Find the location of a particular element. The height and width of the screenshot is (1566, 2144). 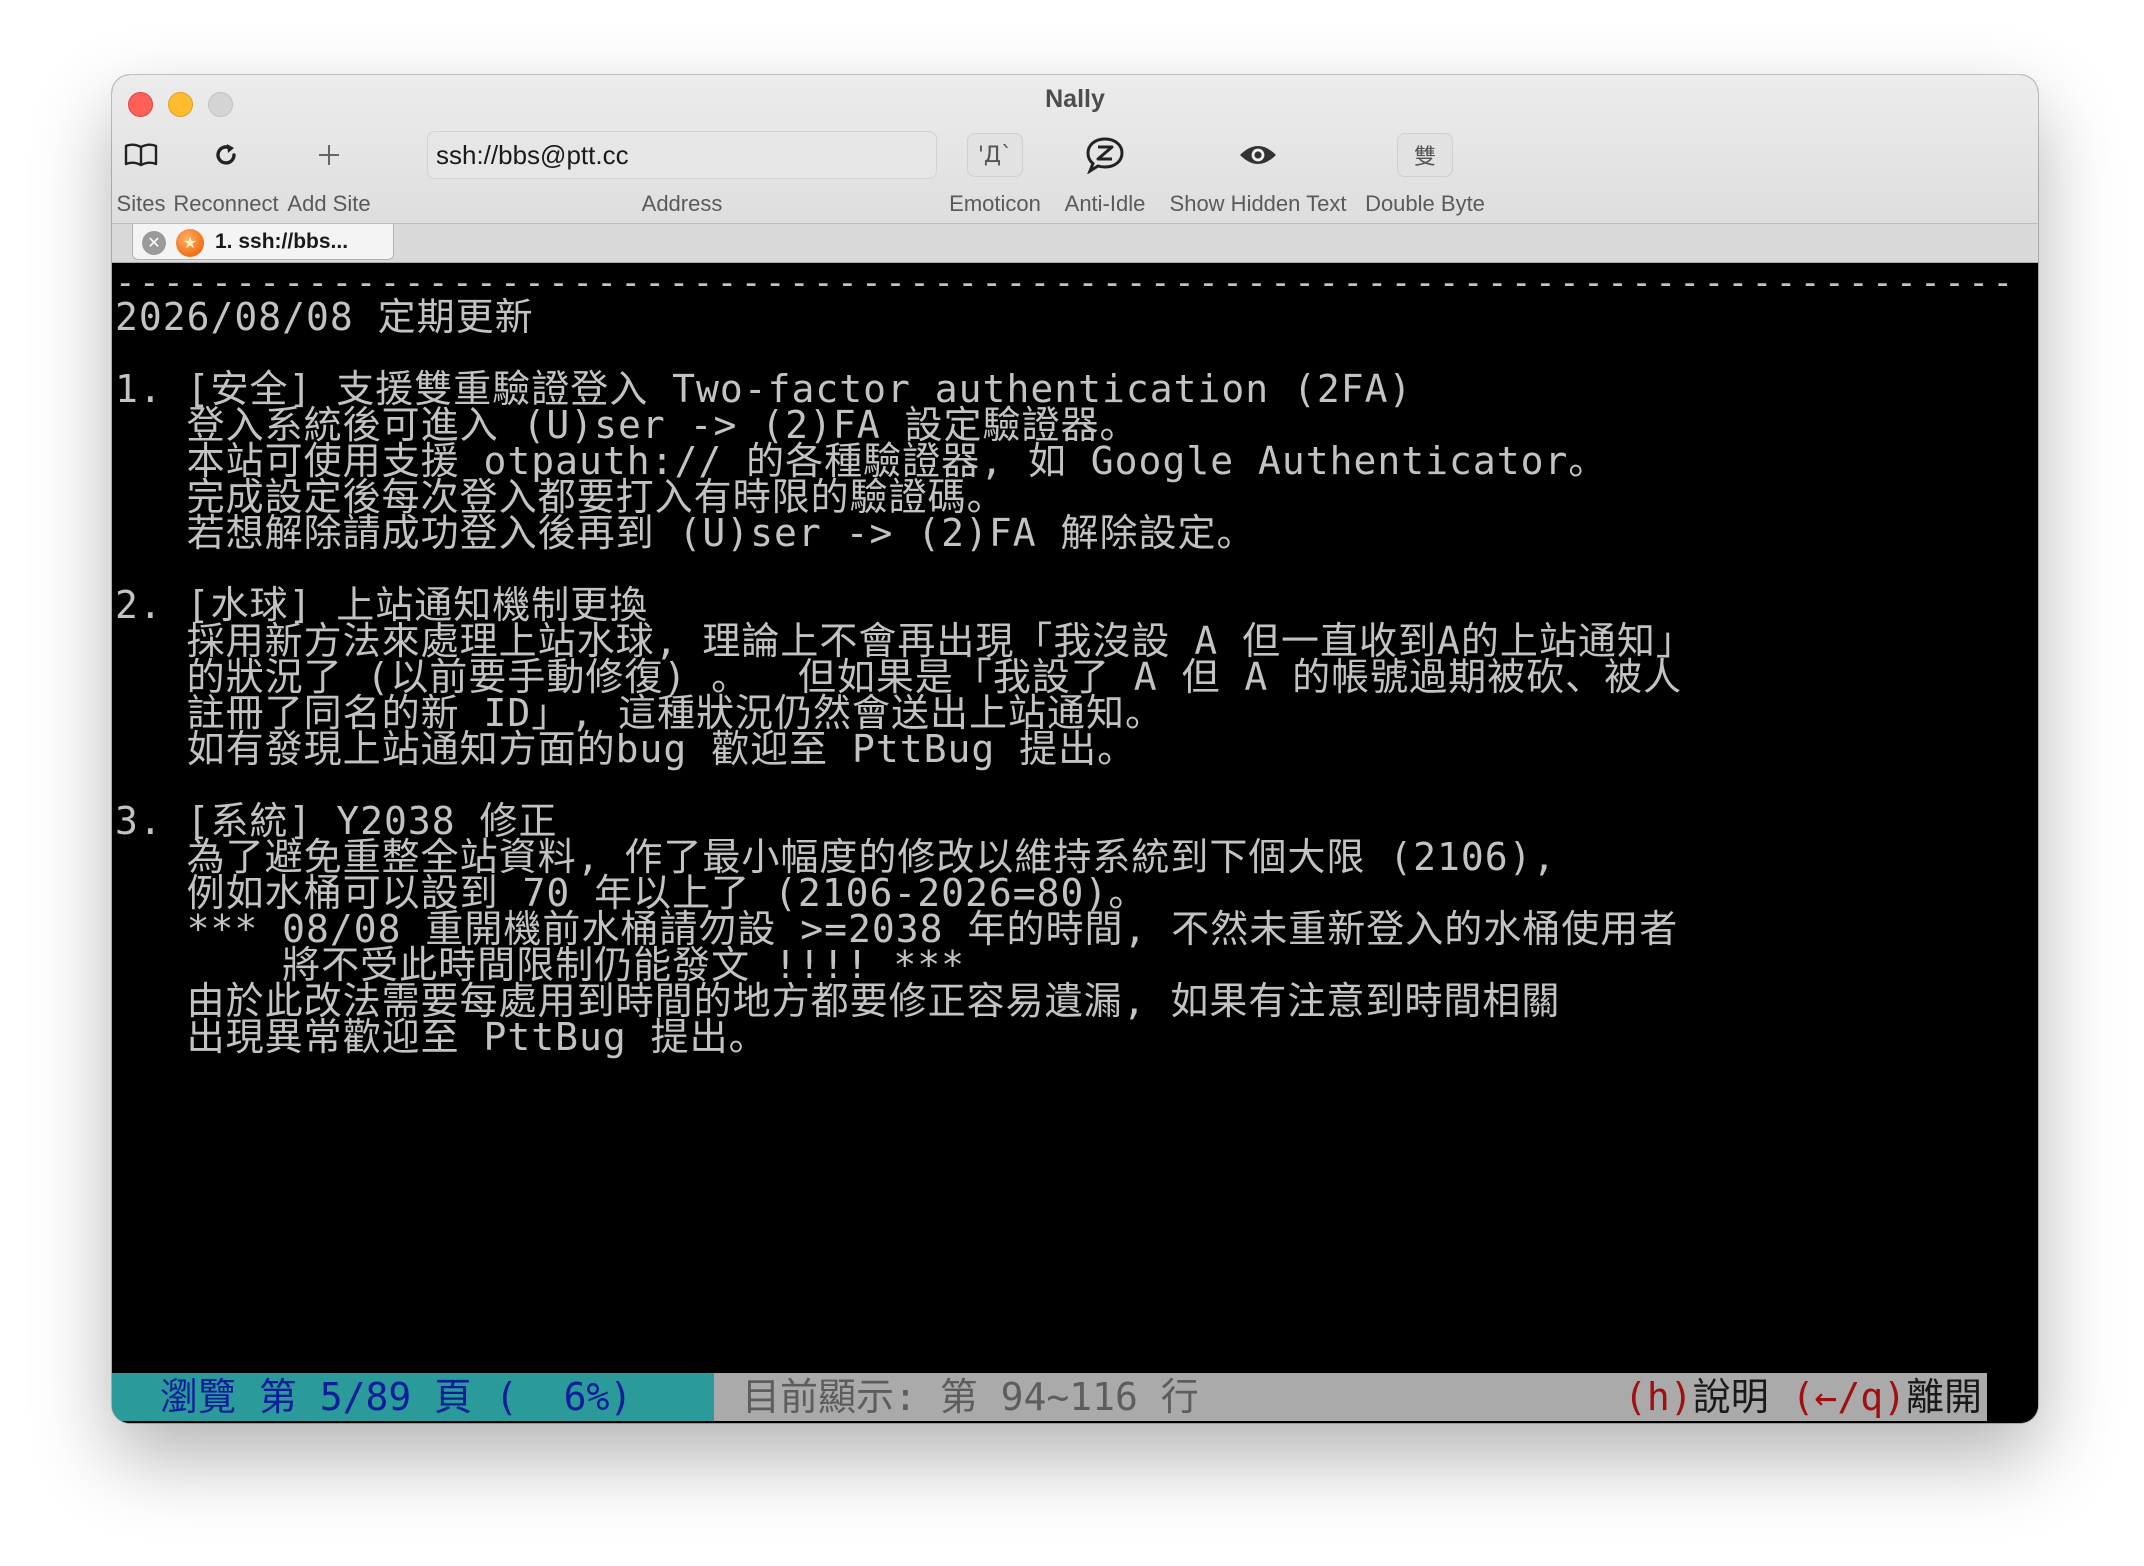

orange-star-icon: ★ is located at coordinates (190, 243).